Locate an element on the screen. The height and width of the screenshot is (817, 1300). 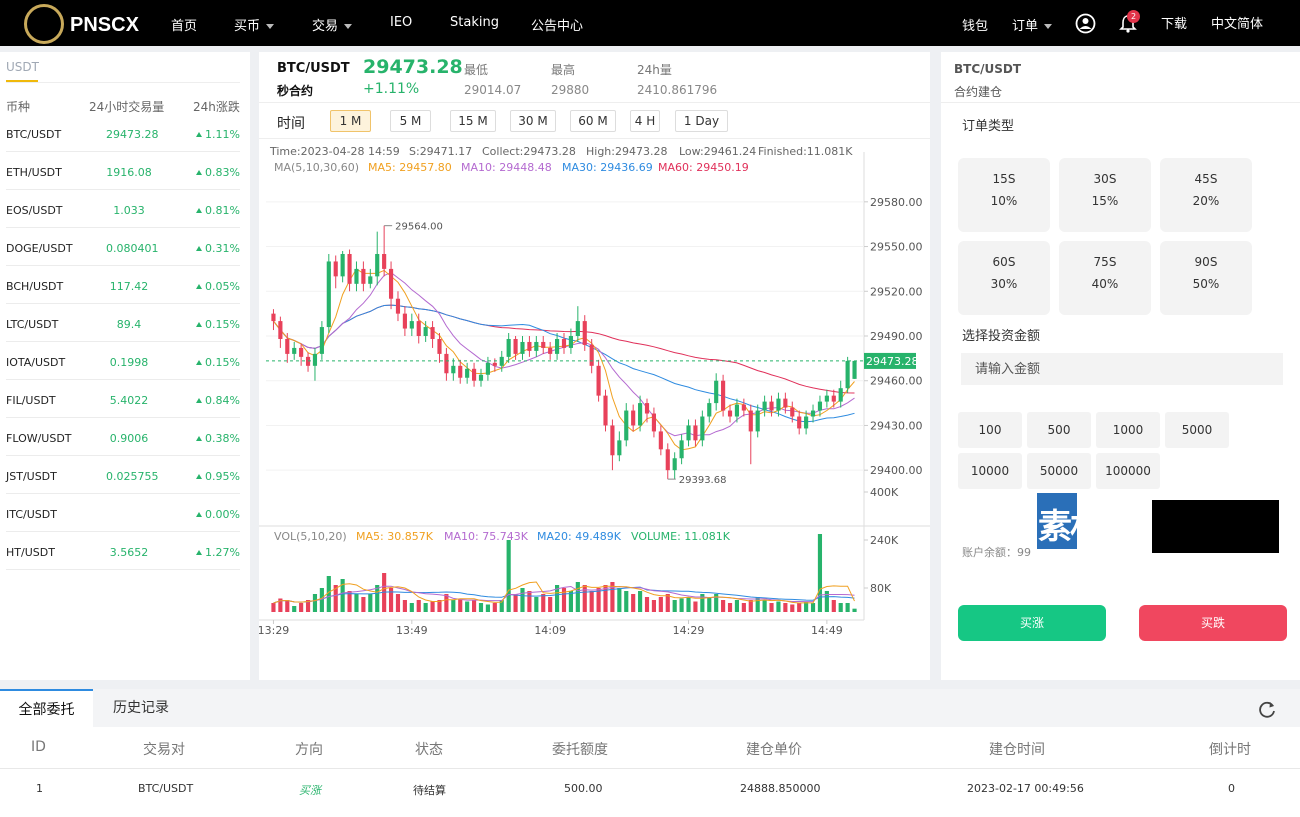
market-row: EOS/USDT 1.033 0.81% is located at coordinates (123, 209).